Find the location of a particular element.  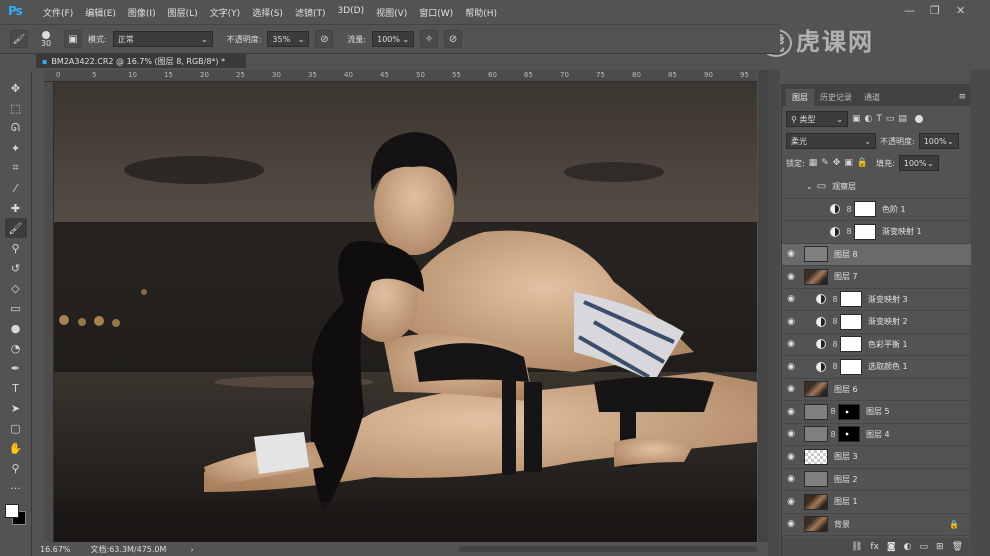

panel-tab: 通道 is located at coordinates (872, 97).